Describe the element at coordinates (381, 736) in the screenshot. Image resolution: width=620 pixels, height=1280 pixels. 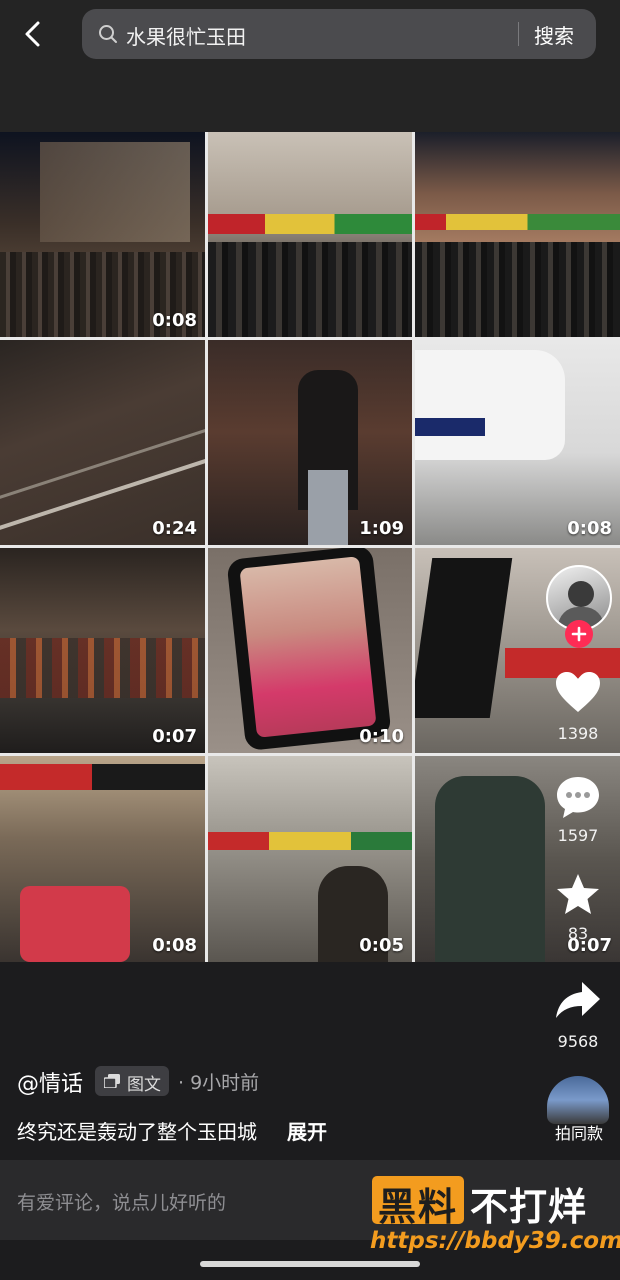
I see `video-duration: 0:10` at that location.